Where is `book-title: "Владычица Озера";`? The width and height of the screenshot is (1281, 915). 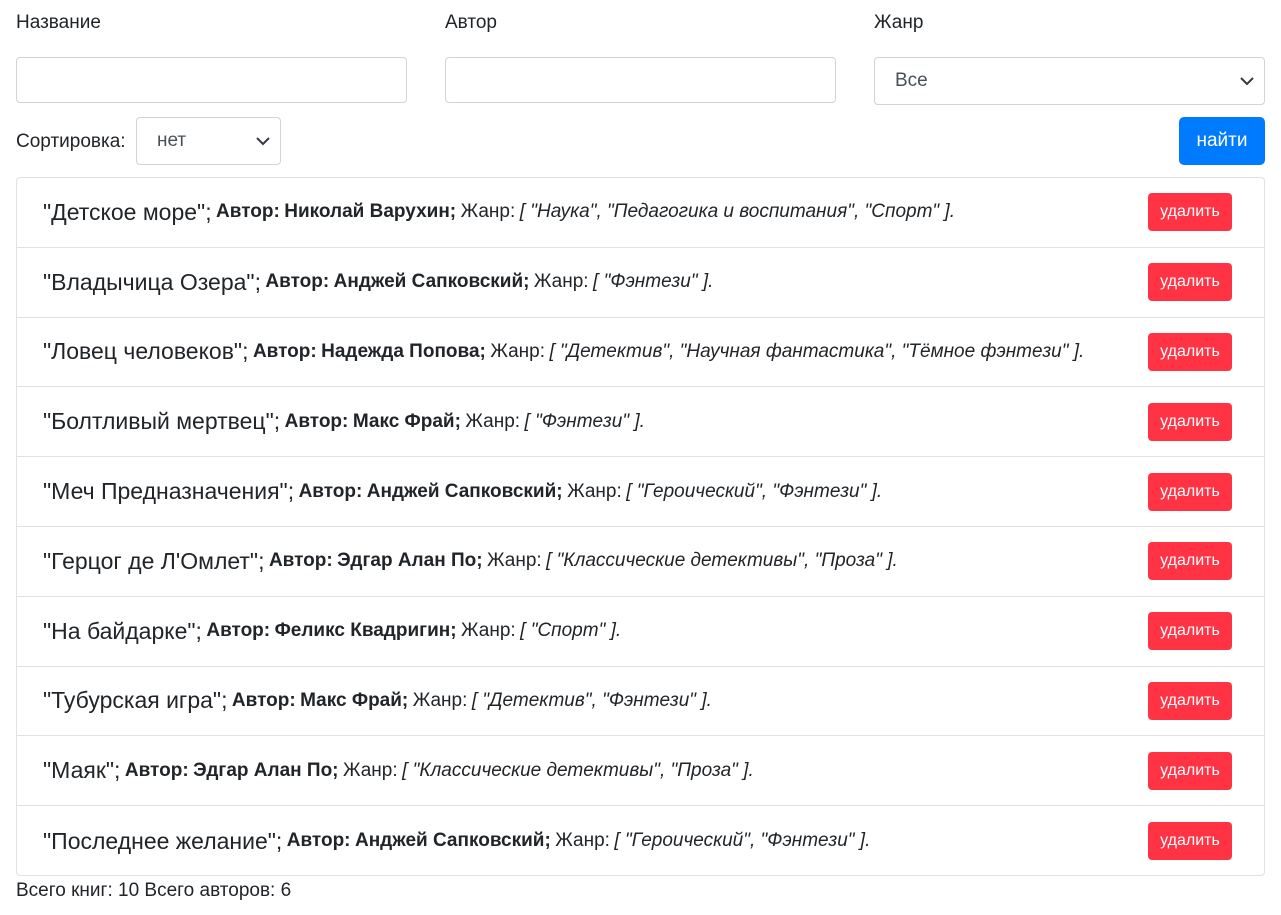 book-title: "Владычица Озера"; is located at coordinates (152, 281).